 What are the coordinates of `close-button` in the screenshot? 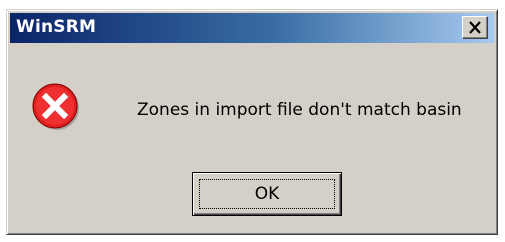 It's located at (475, 27).